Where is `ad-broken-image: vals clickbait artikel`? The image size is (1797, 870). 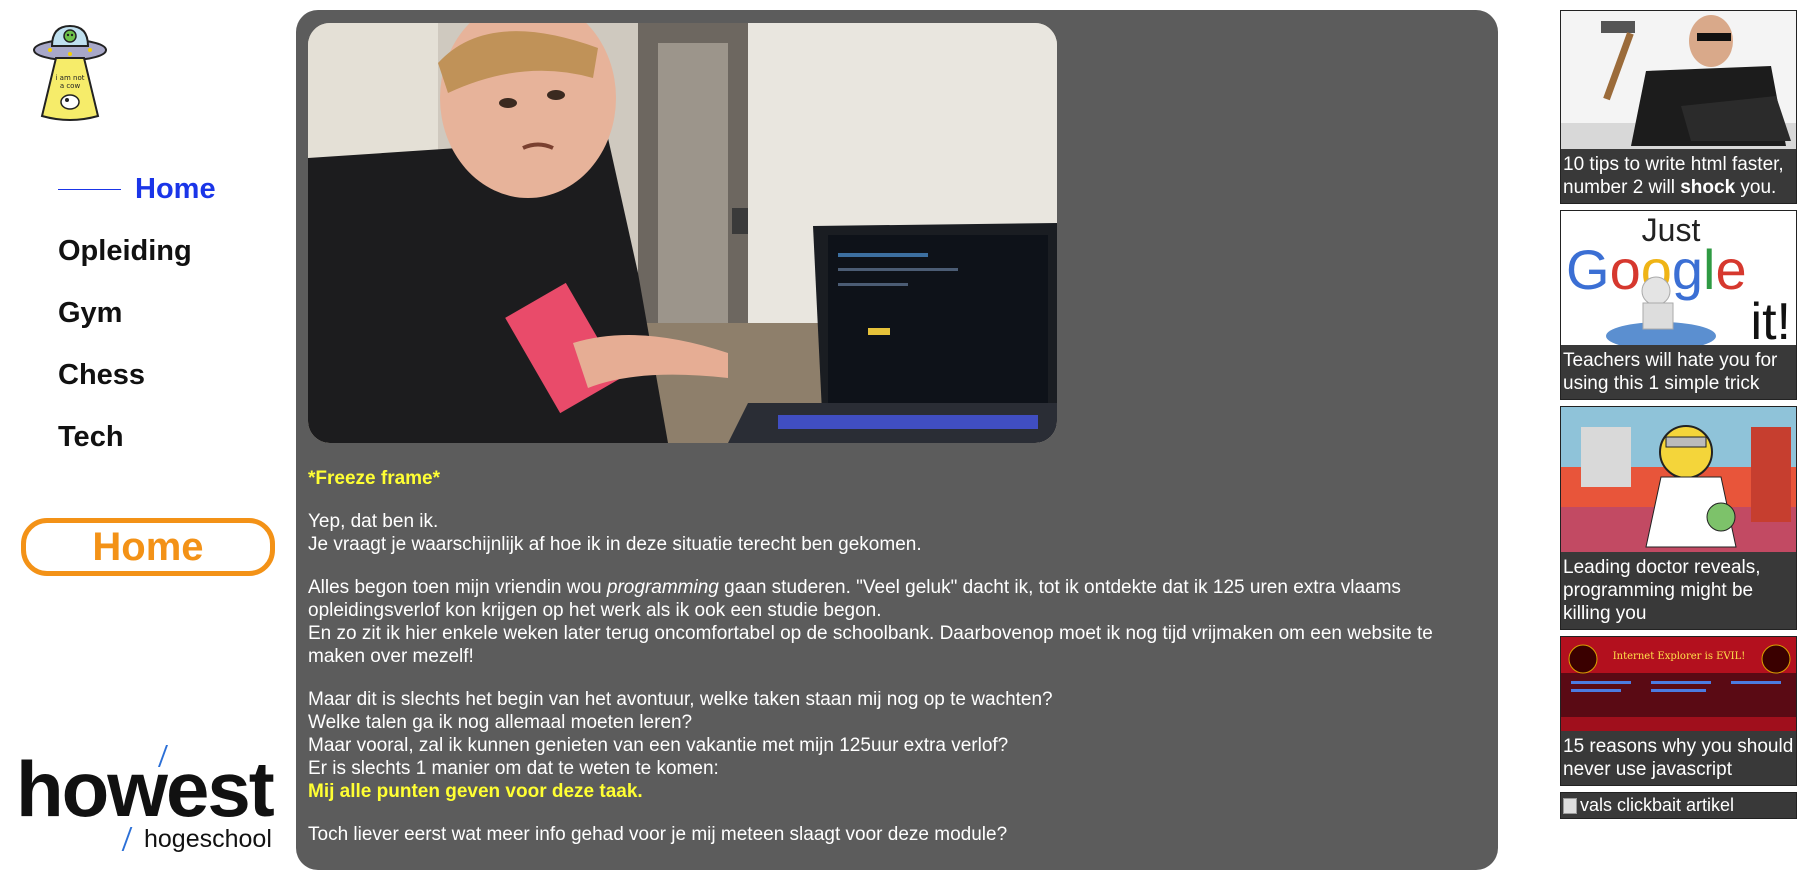
ad-broken-image: vals clickbait artikel is located at coordinates (1678, 805).